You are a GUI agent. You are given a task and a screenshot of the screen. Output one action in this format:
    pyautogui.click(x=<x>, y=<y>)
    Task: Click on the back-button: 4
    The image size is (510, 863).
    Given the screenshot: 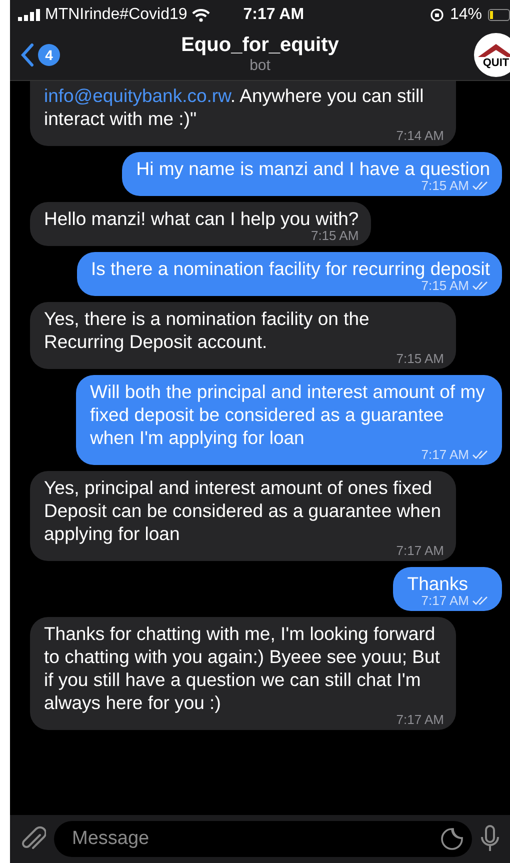 What is the action you would take?
    pyautogui.click(x=35, y=55)
    